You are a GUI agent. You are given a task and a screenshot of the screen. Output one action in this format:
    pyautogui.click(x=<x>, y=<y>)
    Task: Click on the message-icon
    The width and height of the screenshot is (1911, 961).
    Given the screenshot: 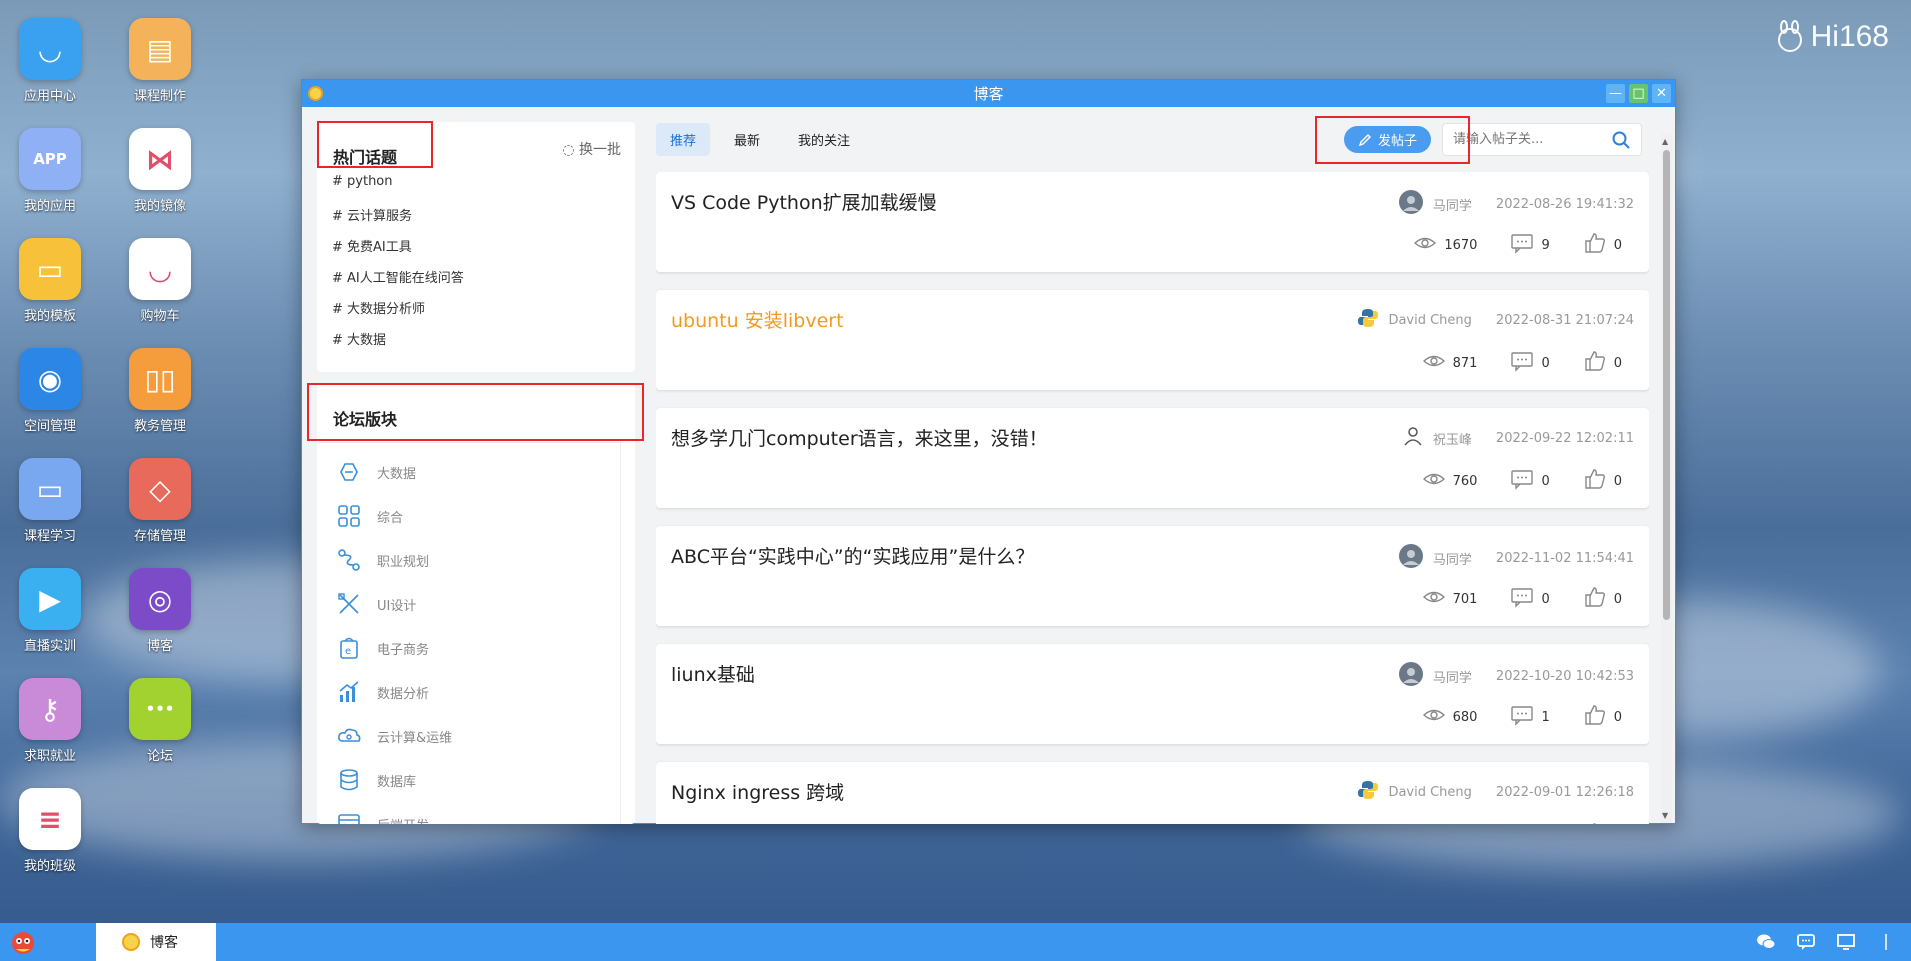 What is the action you would take?
    pyautogui.click(x=1806, y=942)
    